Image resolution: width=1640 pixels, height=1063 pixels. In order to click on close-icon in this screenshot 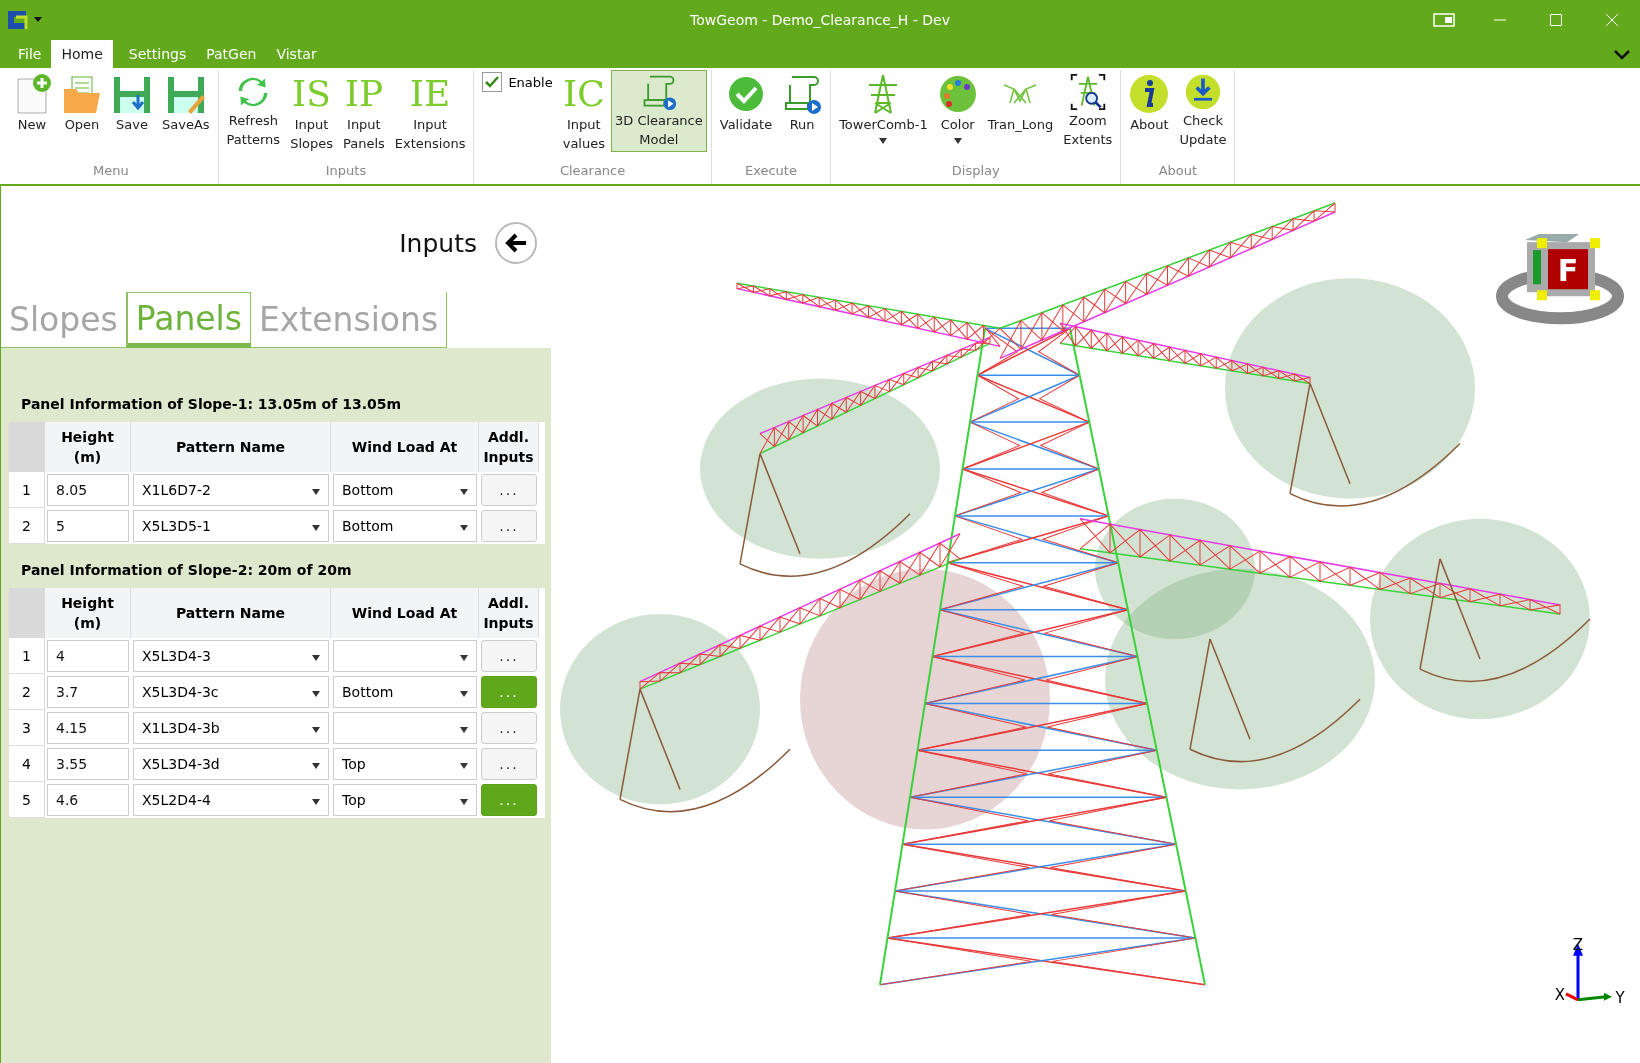, I will do `click(1612, 20)`.